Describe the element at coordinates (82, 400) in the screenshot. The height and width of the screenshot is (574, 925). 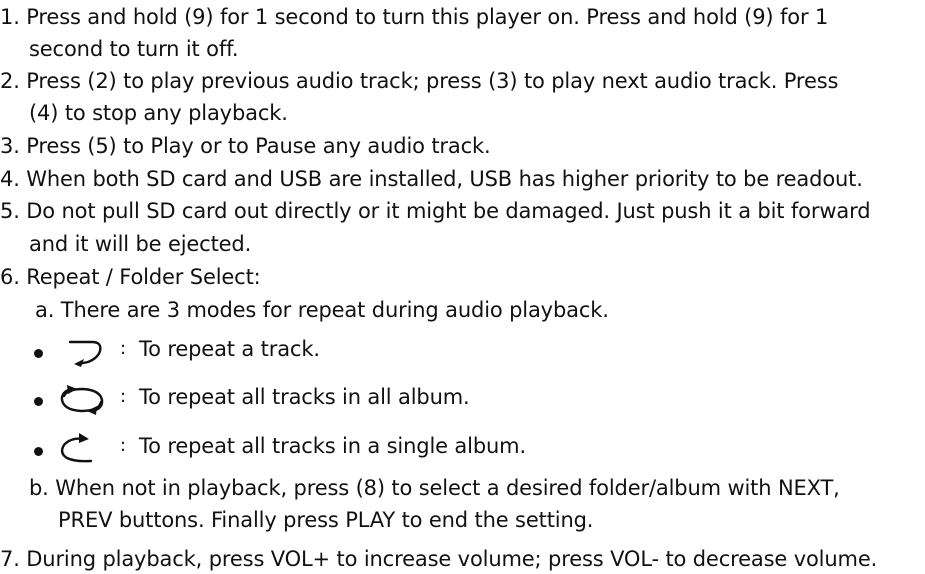
I see `repeat-all-icon` at that location.